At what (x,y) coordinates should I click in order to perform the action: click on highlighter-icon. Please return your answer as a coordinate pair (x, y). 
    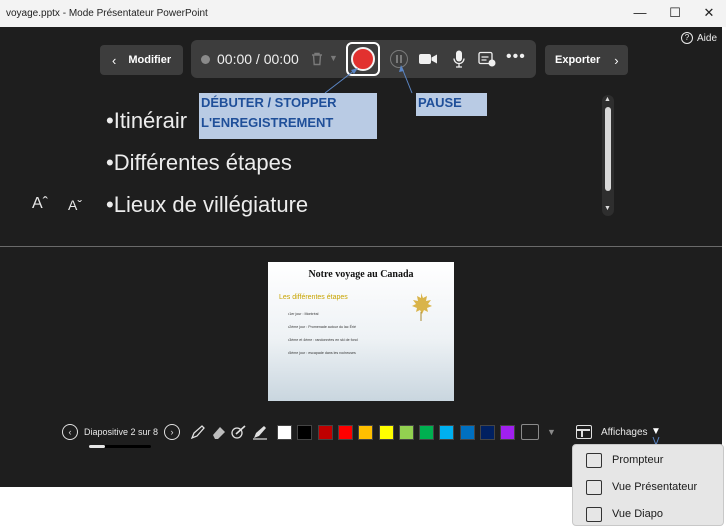
    Looking at the image, I should click on (239, 432).